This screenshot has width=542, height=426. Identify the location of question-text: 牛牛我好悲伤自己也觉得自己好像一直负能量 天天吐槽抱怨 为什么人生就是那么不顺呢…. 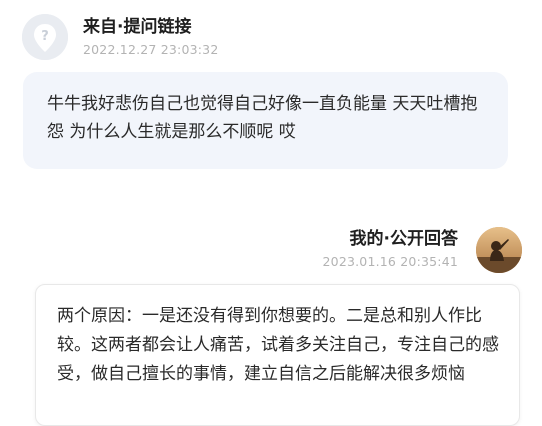
(262, 118).